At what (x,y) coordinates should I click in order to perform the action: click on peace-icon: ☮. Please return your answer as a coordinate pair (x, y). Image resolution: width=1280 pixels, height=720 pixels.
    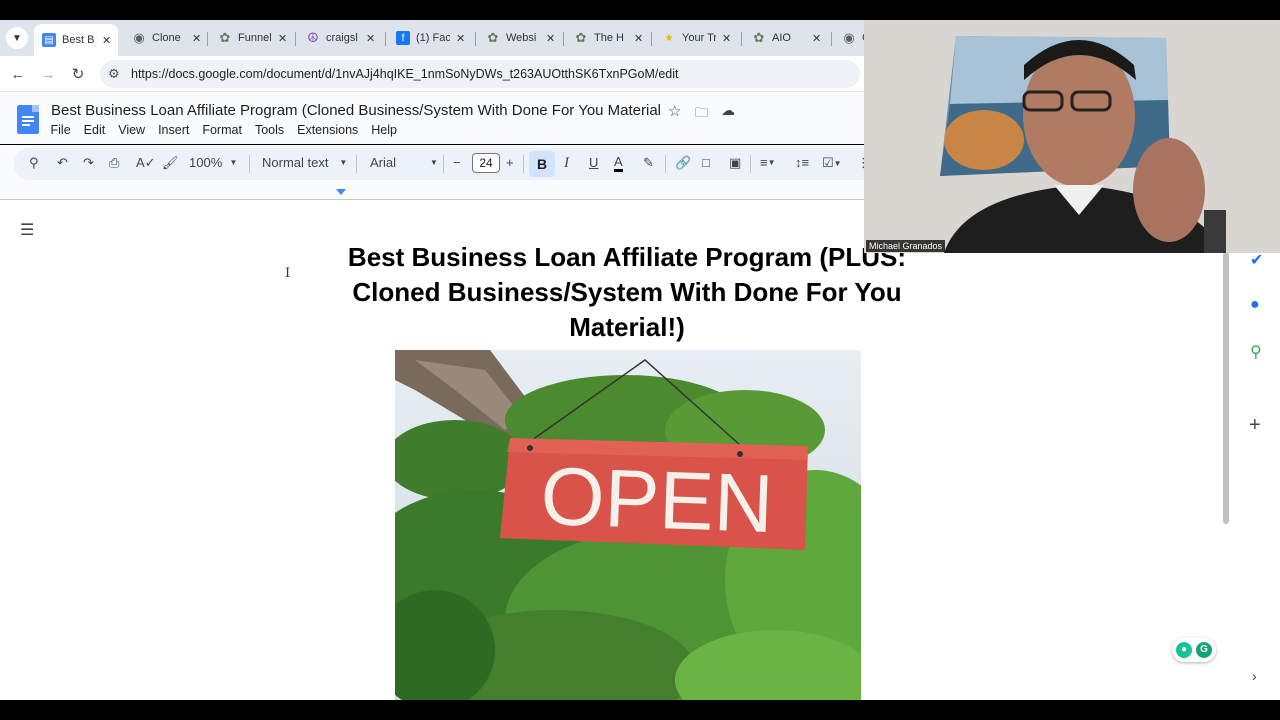
    Looking at the image, I should click on (313, 37).